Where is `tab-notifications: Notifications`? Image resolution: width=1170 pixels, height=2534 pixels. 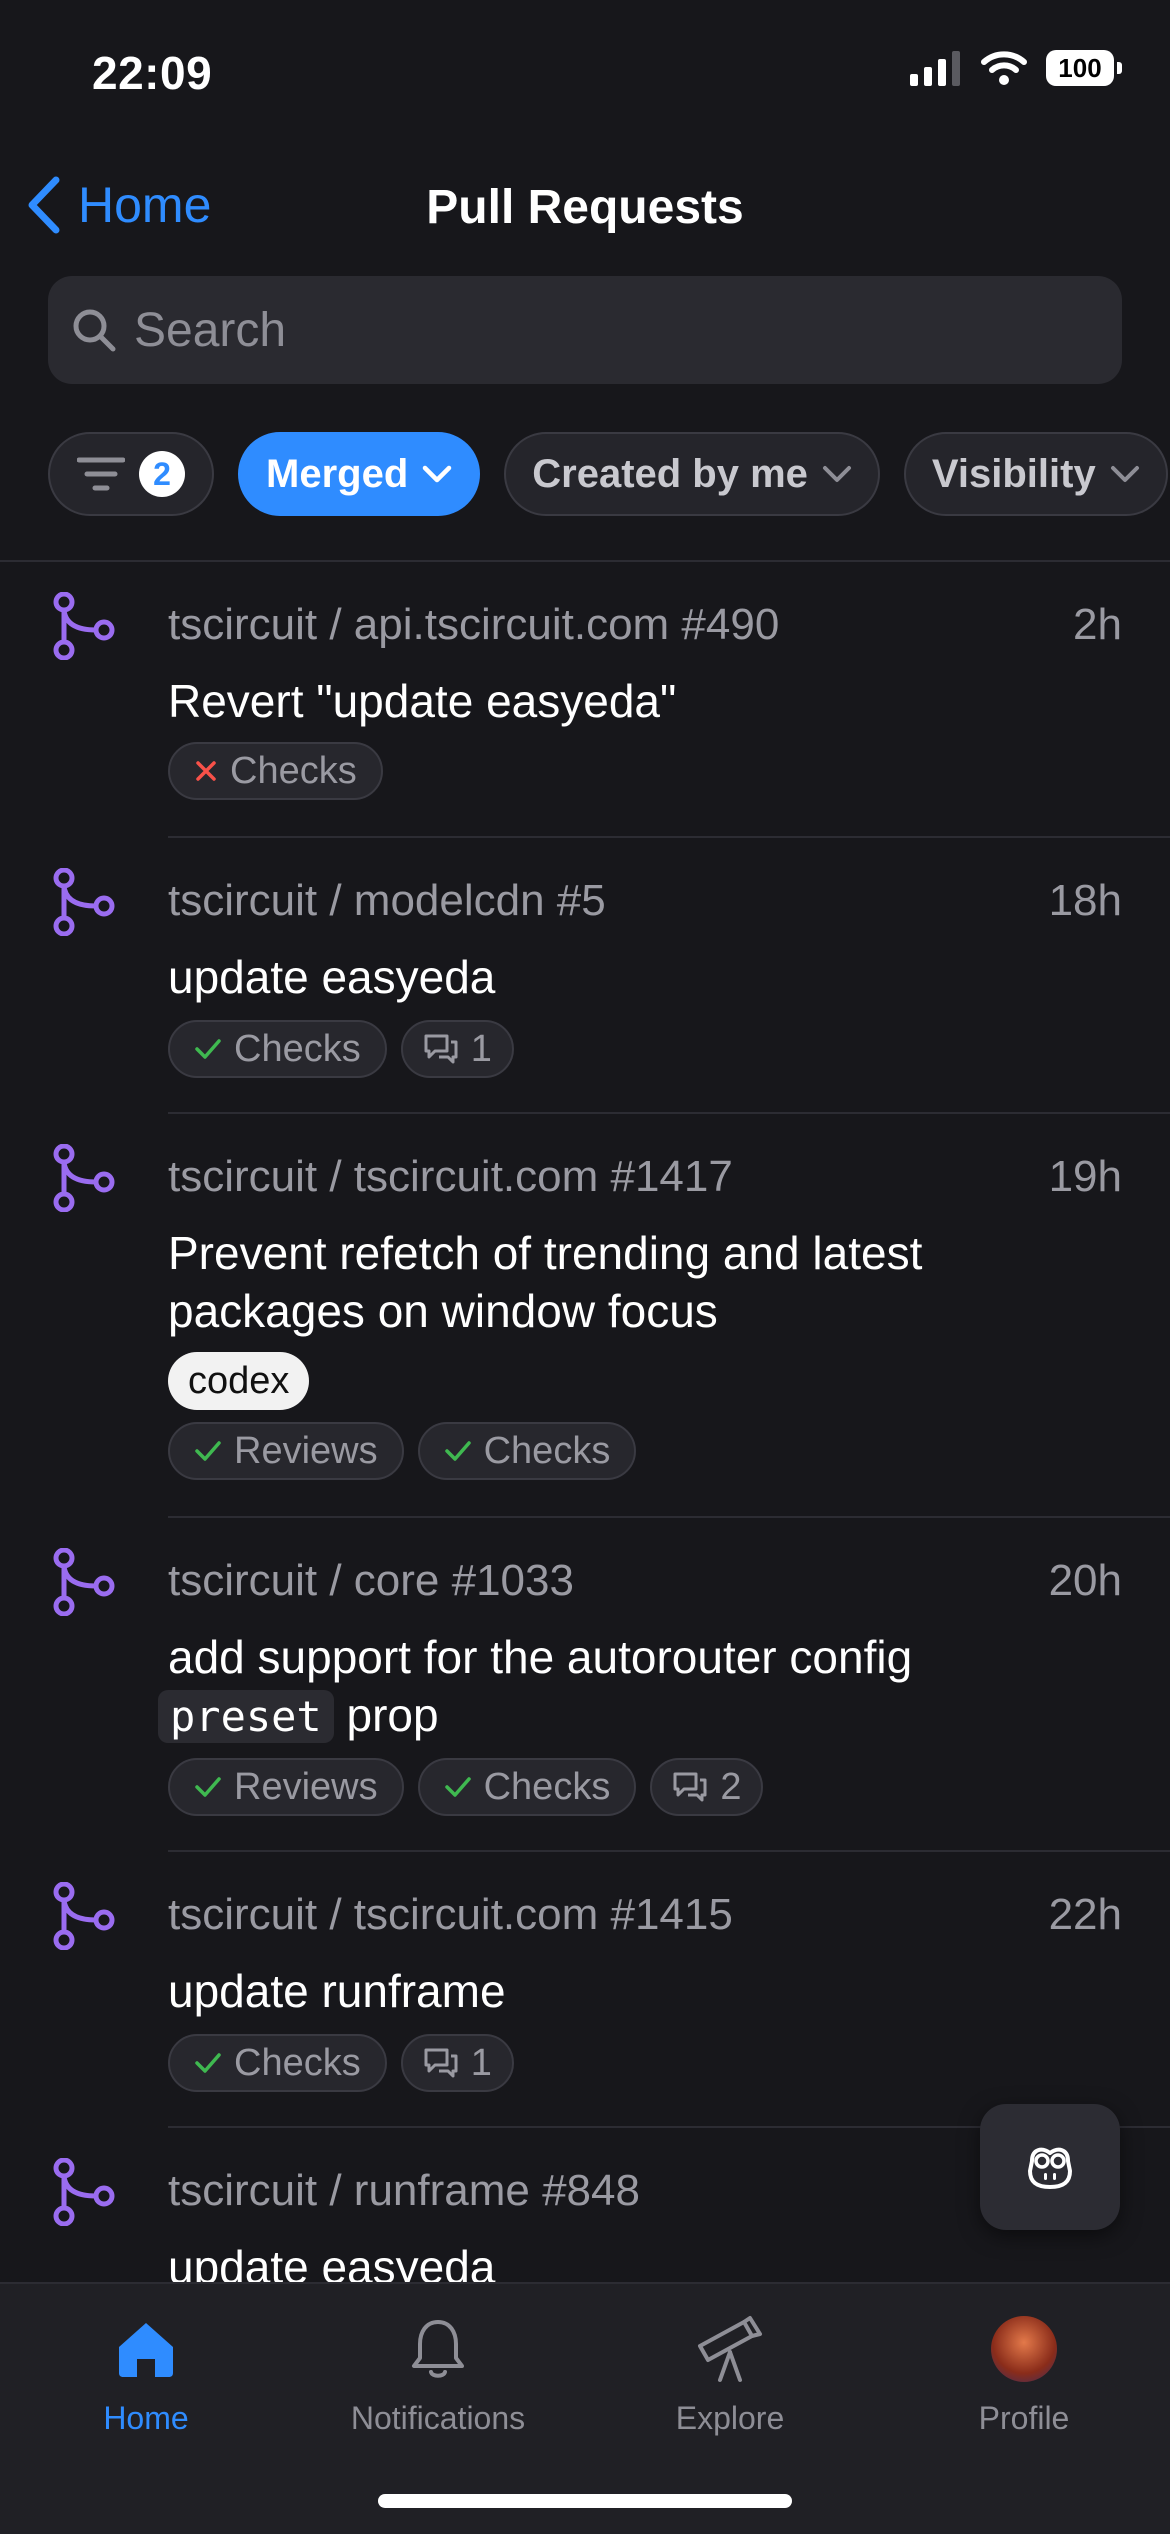
tab-notifications: Notifications is located at coordinates (438, 2371).